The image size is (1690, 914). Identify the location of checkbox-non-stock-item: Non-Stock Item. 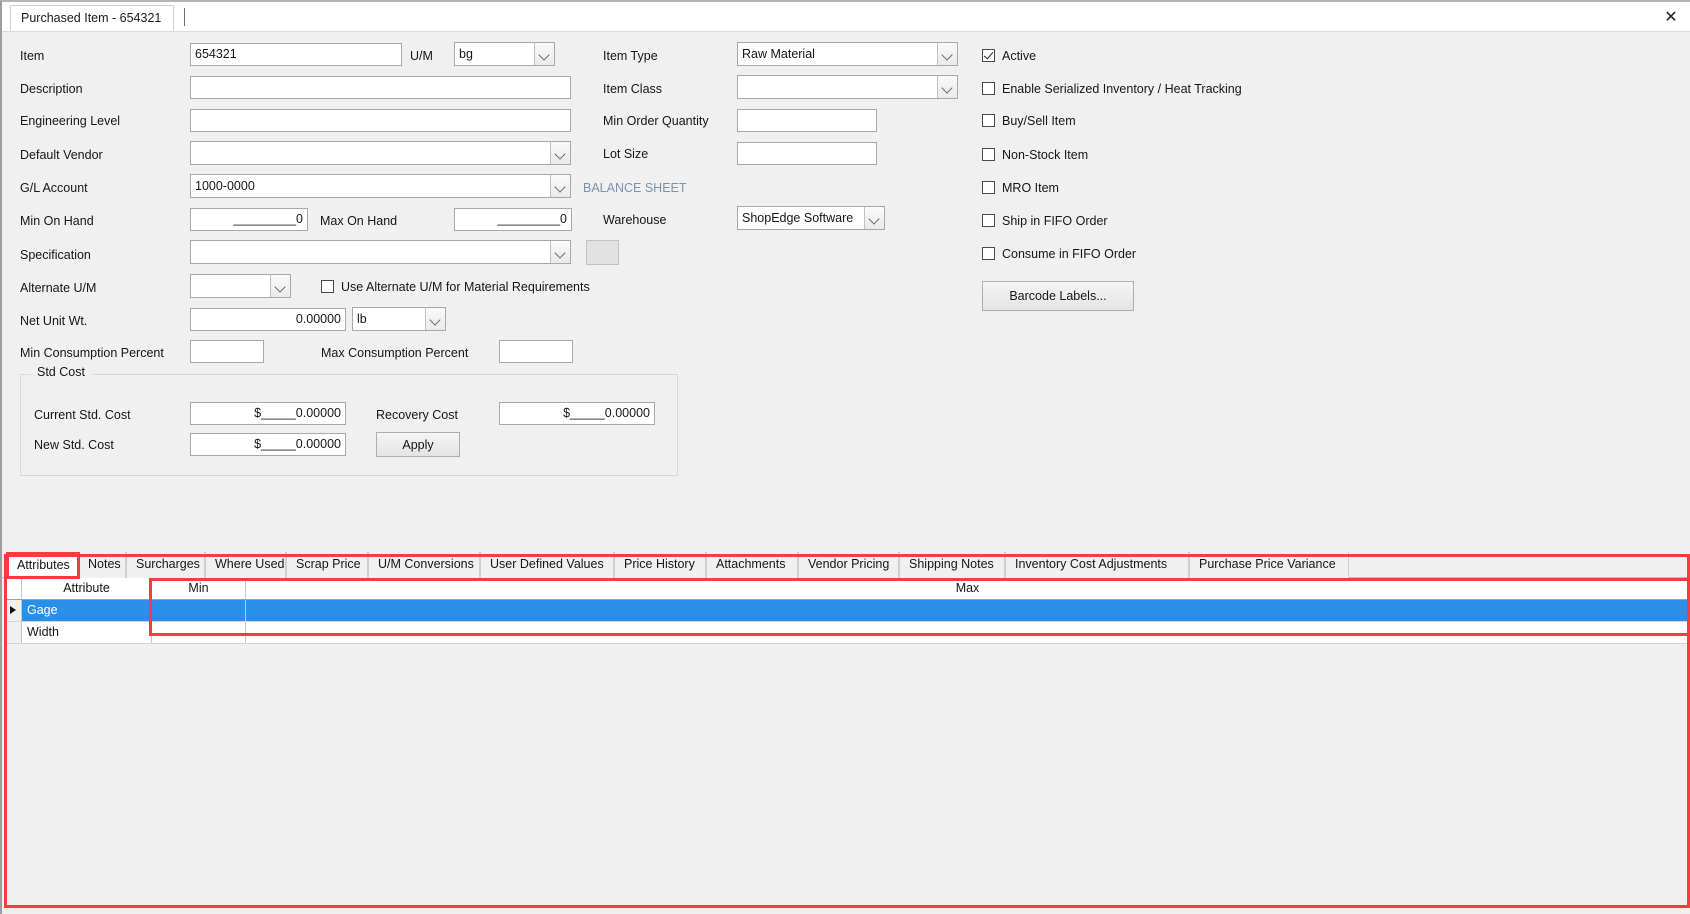
(1035, 155).